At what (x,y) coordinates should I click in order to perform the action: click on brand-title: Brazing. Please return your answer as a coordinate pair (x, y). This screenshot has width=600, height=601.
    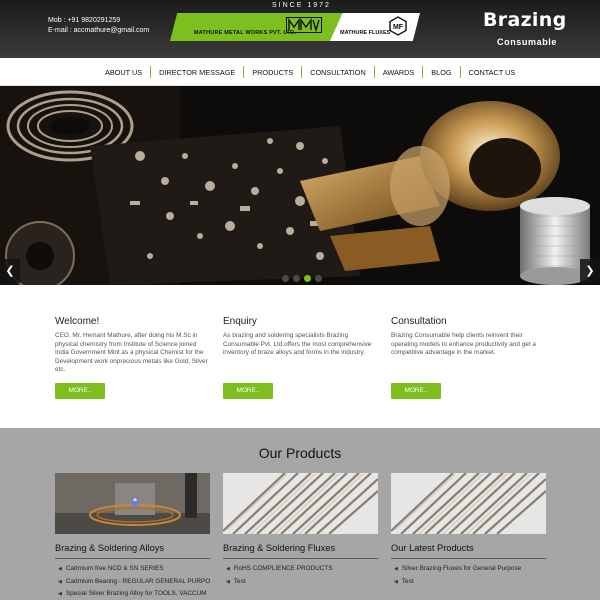
    Looking at the image, I should click on (524, 20).